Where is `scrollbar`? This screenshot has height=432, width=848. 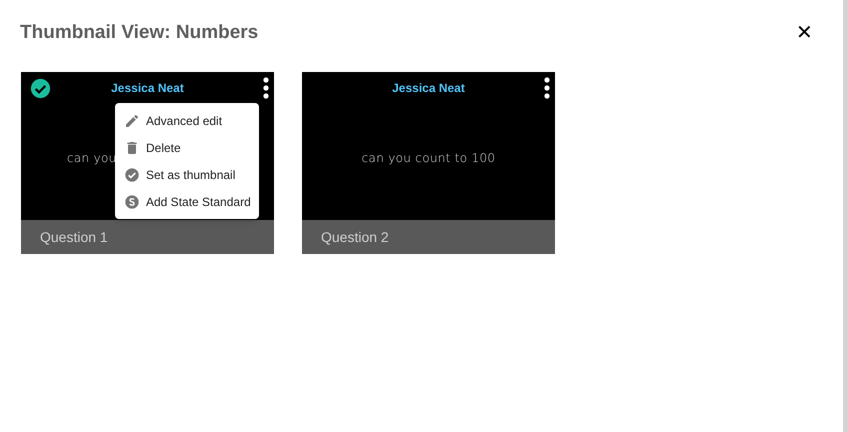 scrollbar is located at coordinates (845, 216).